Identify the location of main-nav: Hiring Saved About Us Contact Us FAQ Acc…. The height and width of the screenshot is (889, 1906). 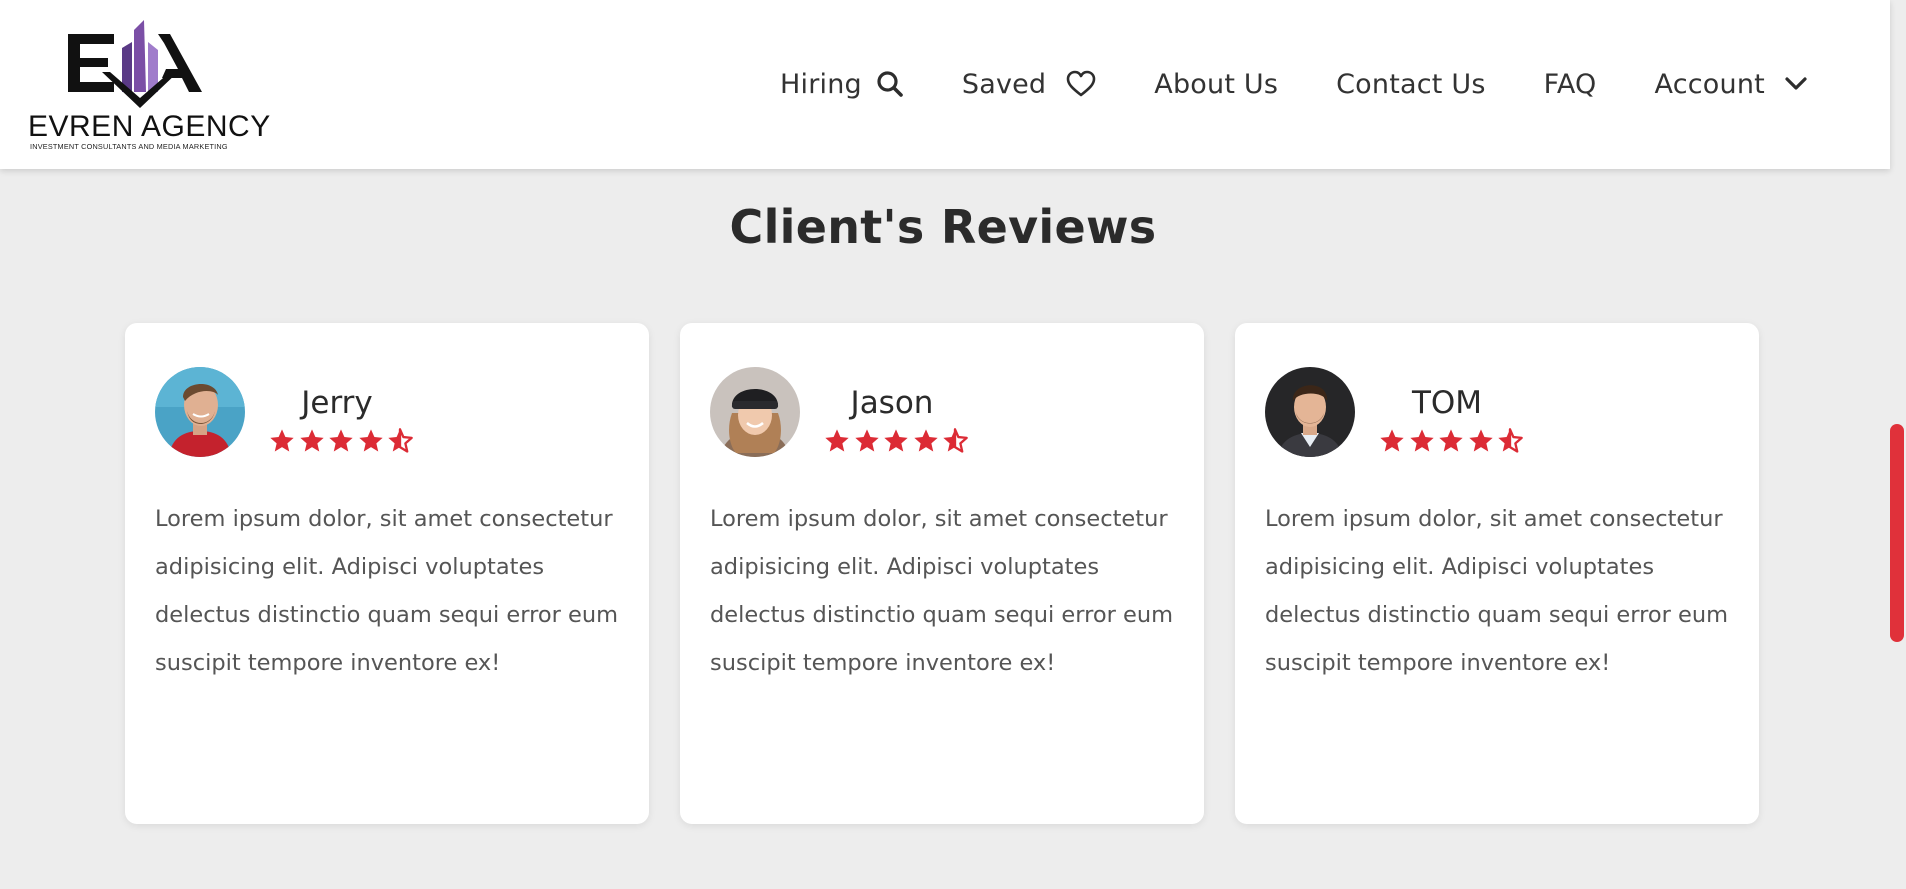
(1293, 84).